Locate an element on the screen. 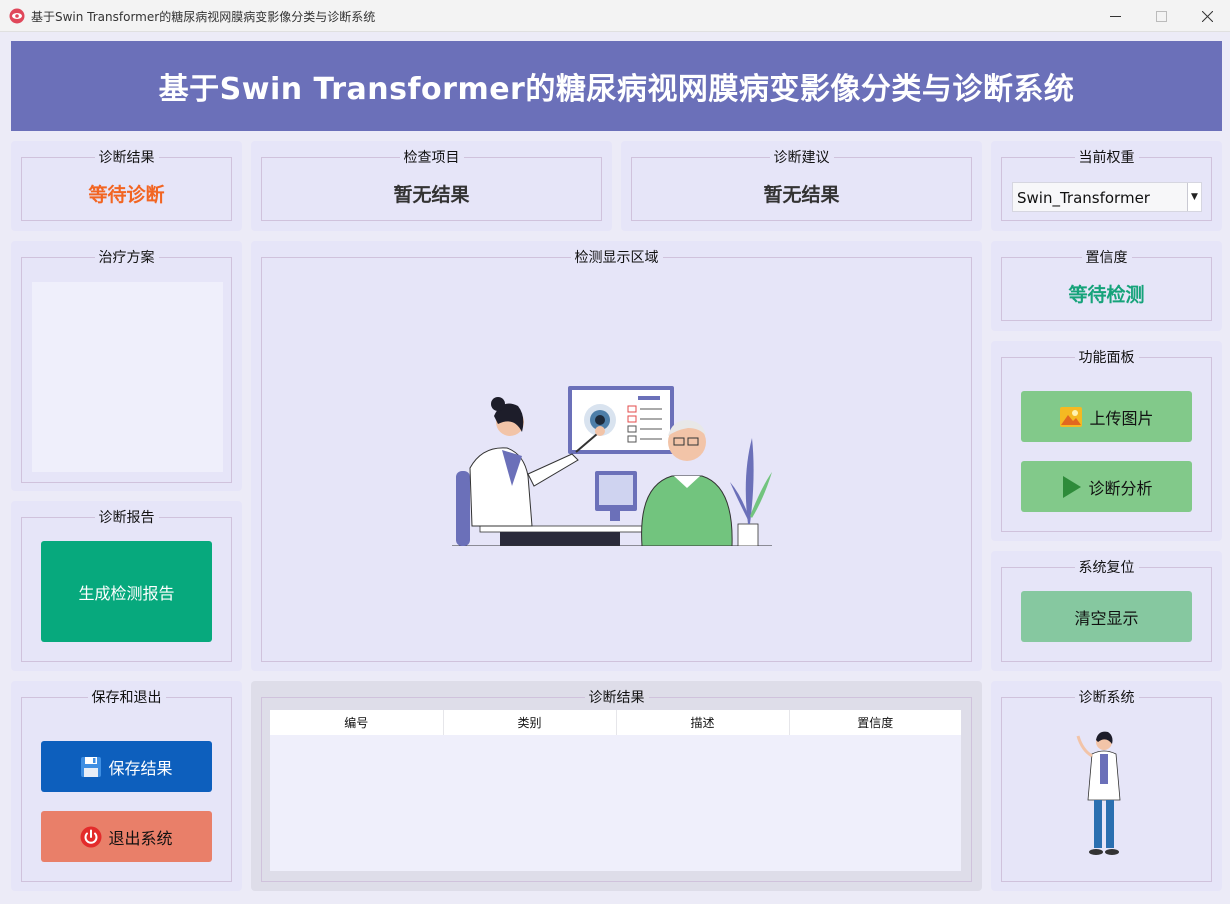 This screenshot has height=904, width=1230. generate-report-label: 生成检测报告 is located at coordinates (126, 593).